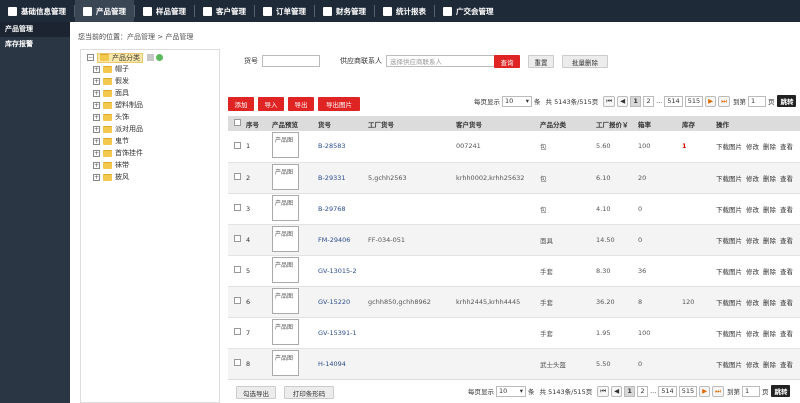  What do you see at coordinates (343, 208) in the screenshot?
I see `sku-cell: B-29768` at bounding box center [343, 208].